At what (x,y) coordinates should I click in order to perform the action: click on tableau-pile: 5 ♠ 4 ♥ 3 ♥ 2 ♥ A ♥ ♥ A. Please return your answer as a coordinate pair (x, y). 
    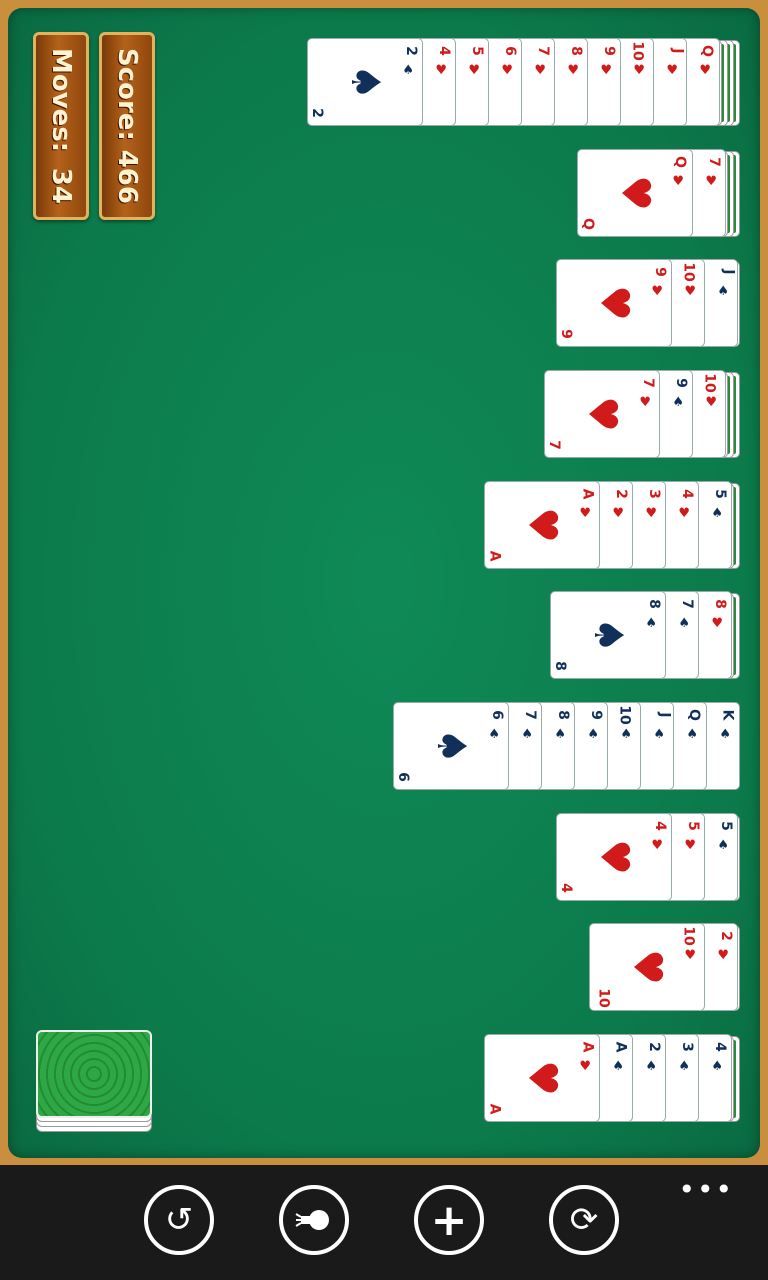
    Looking at the image, I should click on (384, 525).